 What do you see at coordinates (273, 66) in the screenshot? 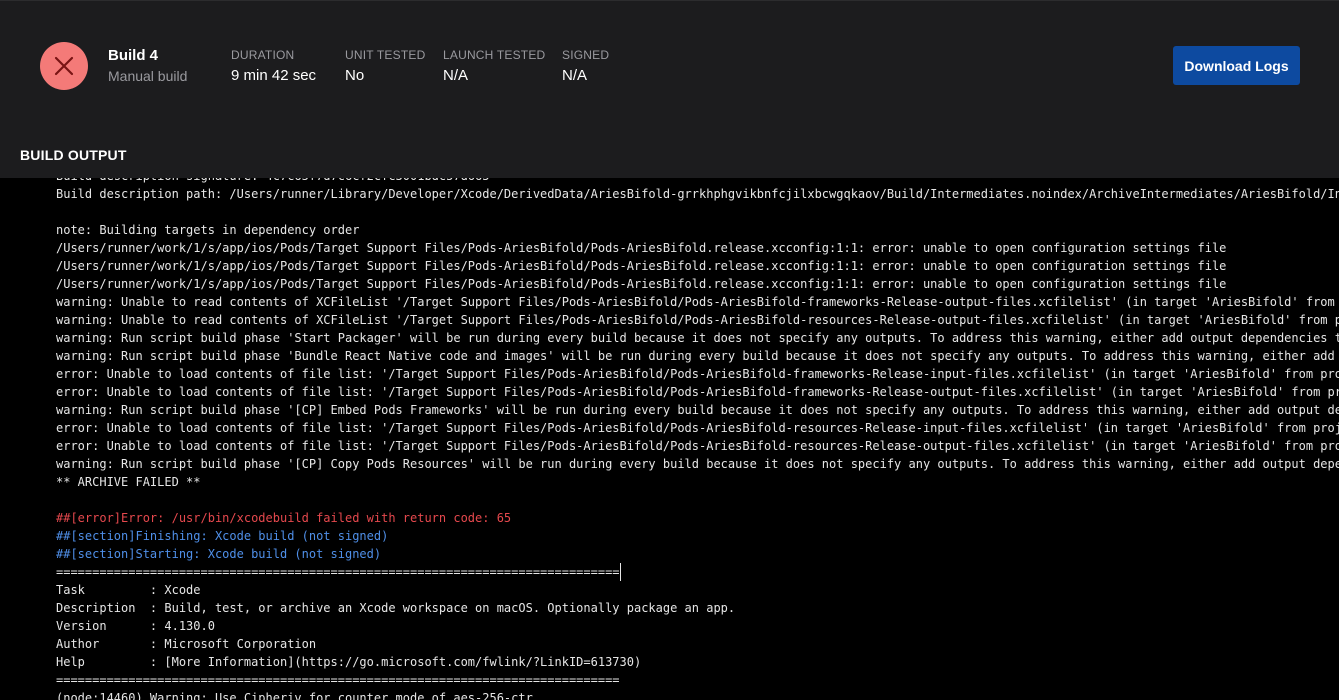
I see `stat-duration: DURATION 9 min 42 sec` at bounding box center [273, 66].